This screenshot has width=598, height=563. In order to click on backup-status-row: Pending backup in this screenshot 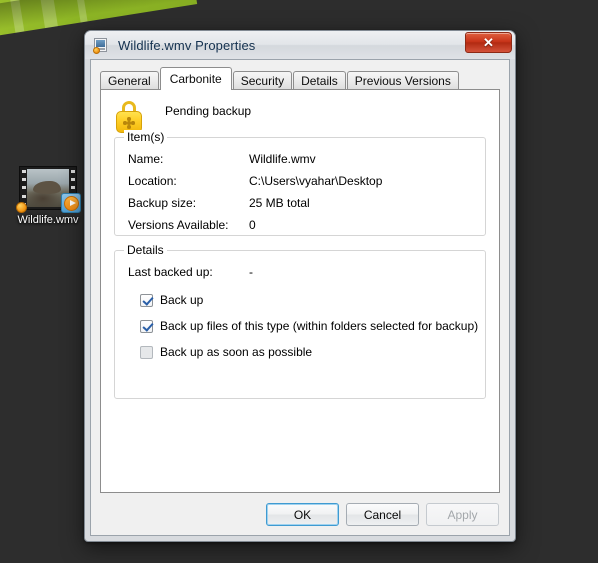, I will do `click(182, 117)`.